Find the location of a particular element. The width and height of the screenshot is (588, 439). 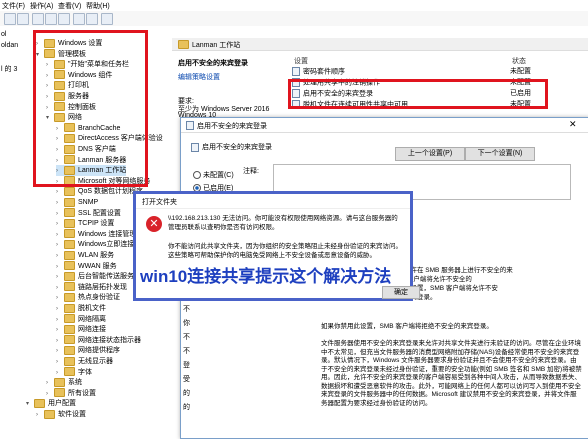

error-dialog-titlebar: 打开文件夹 is located at coordinates (273, 201).